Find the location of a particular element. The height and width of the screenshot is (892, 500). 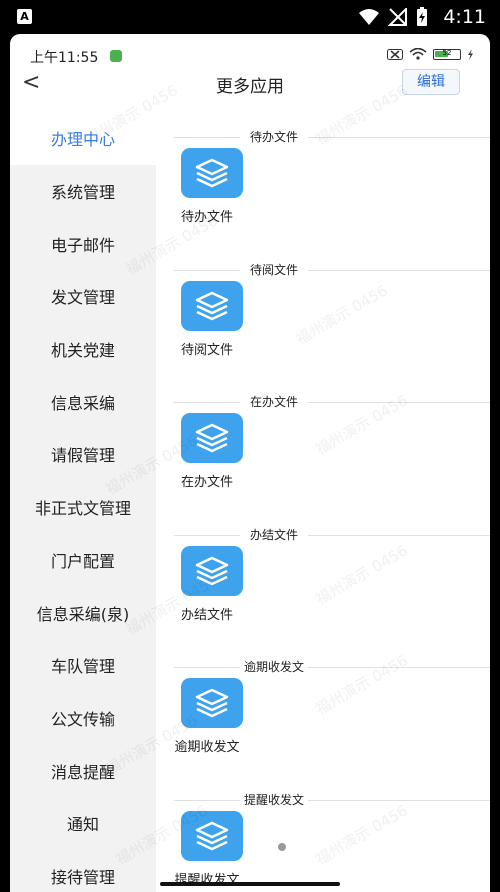

sidebar-item: 通知 is located at coordinates (83, 823).